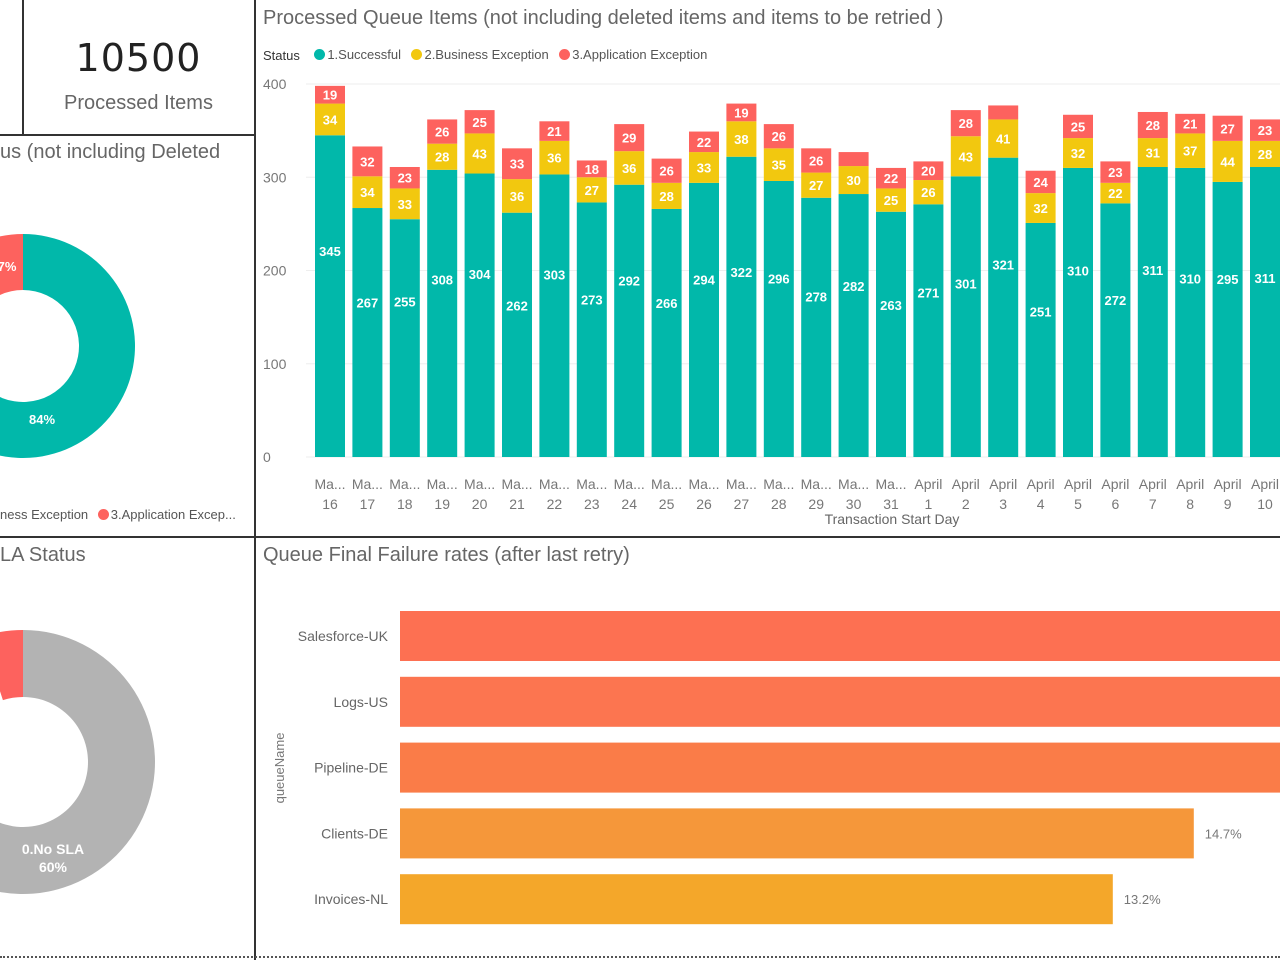  I want to click on x-axis-title: Transaction Start Day, so click(892, 519).